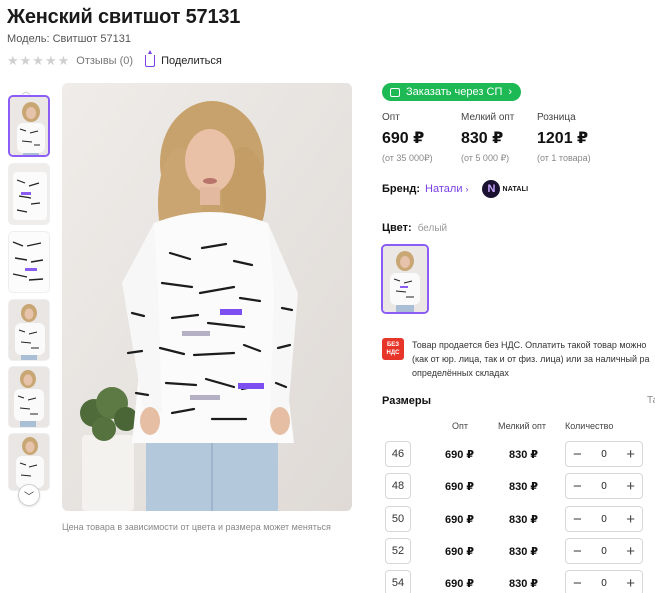  What do you see at coordinates (393, 345) in the screenshot?
I see `no-vat-badge-line1: БЕЗ` at bounding box center [393, 345].